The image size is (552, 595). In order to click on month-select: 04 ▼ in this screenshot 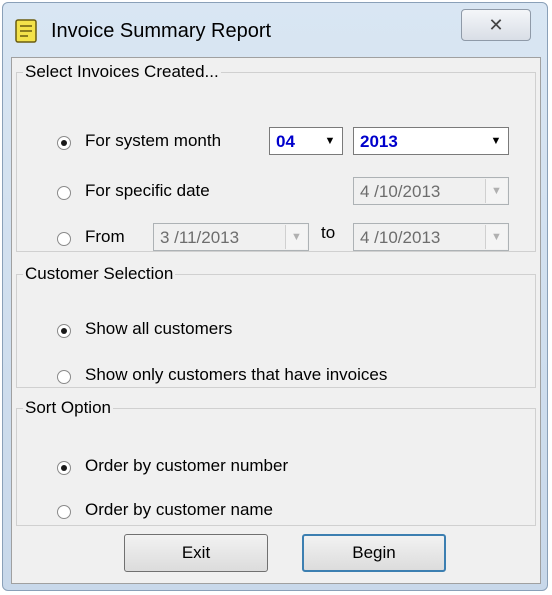, I will do `click(306, 141)`.